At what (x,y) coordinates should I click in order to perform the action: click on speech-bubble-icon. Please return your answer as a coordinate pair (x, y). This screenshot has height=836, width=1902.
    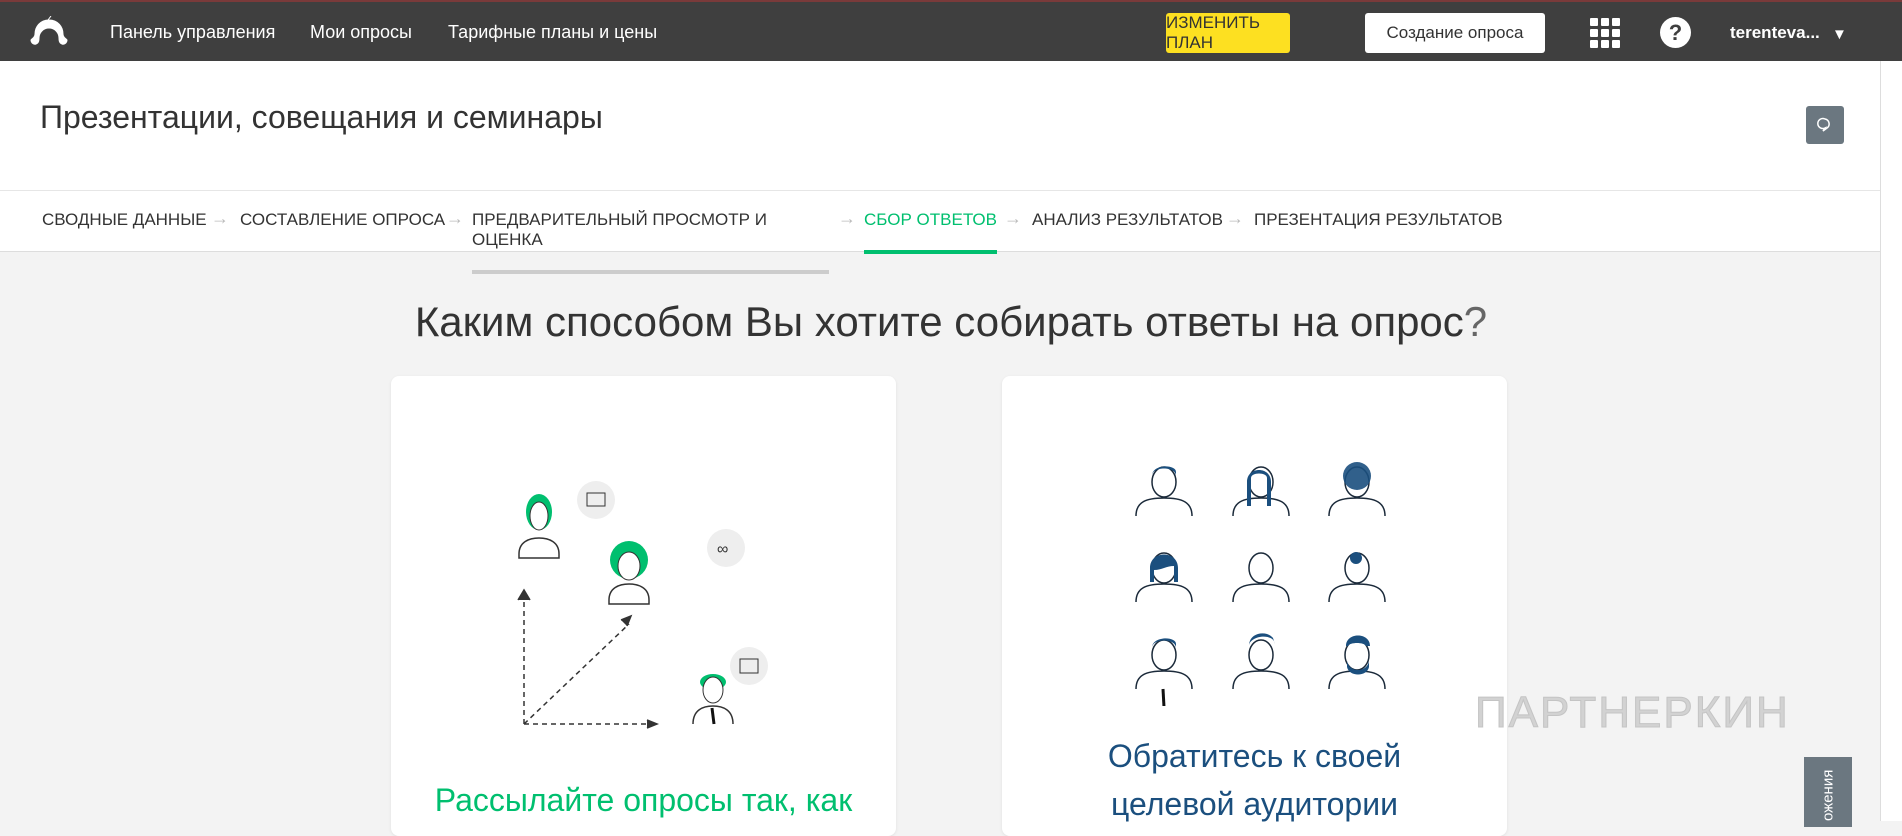
    Looking at the image, I should click on (1823, 124).